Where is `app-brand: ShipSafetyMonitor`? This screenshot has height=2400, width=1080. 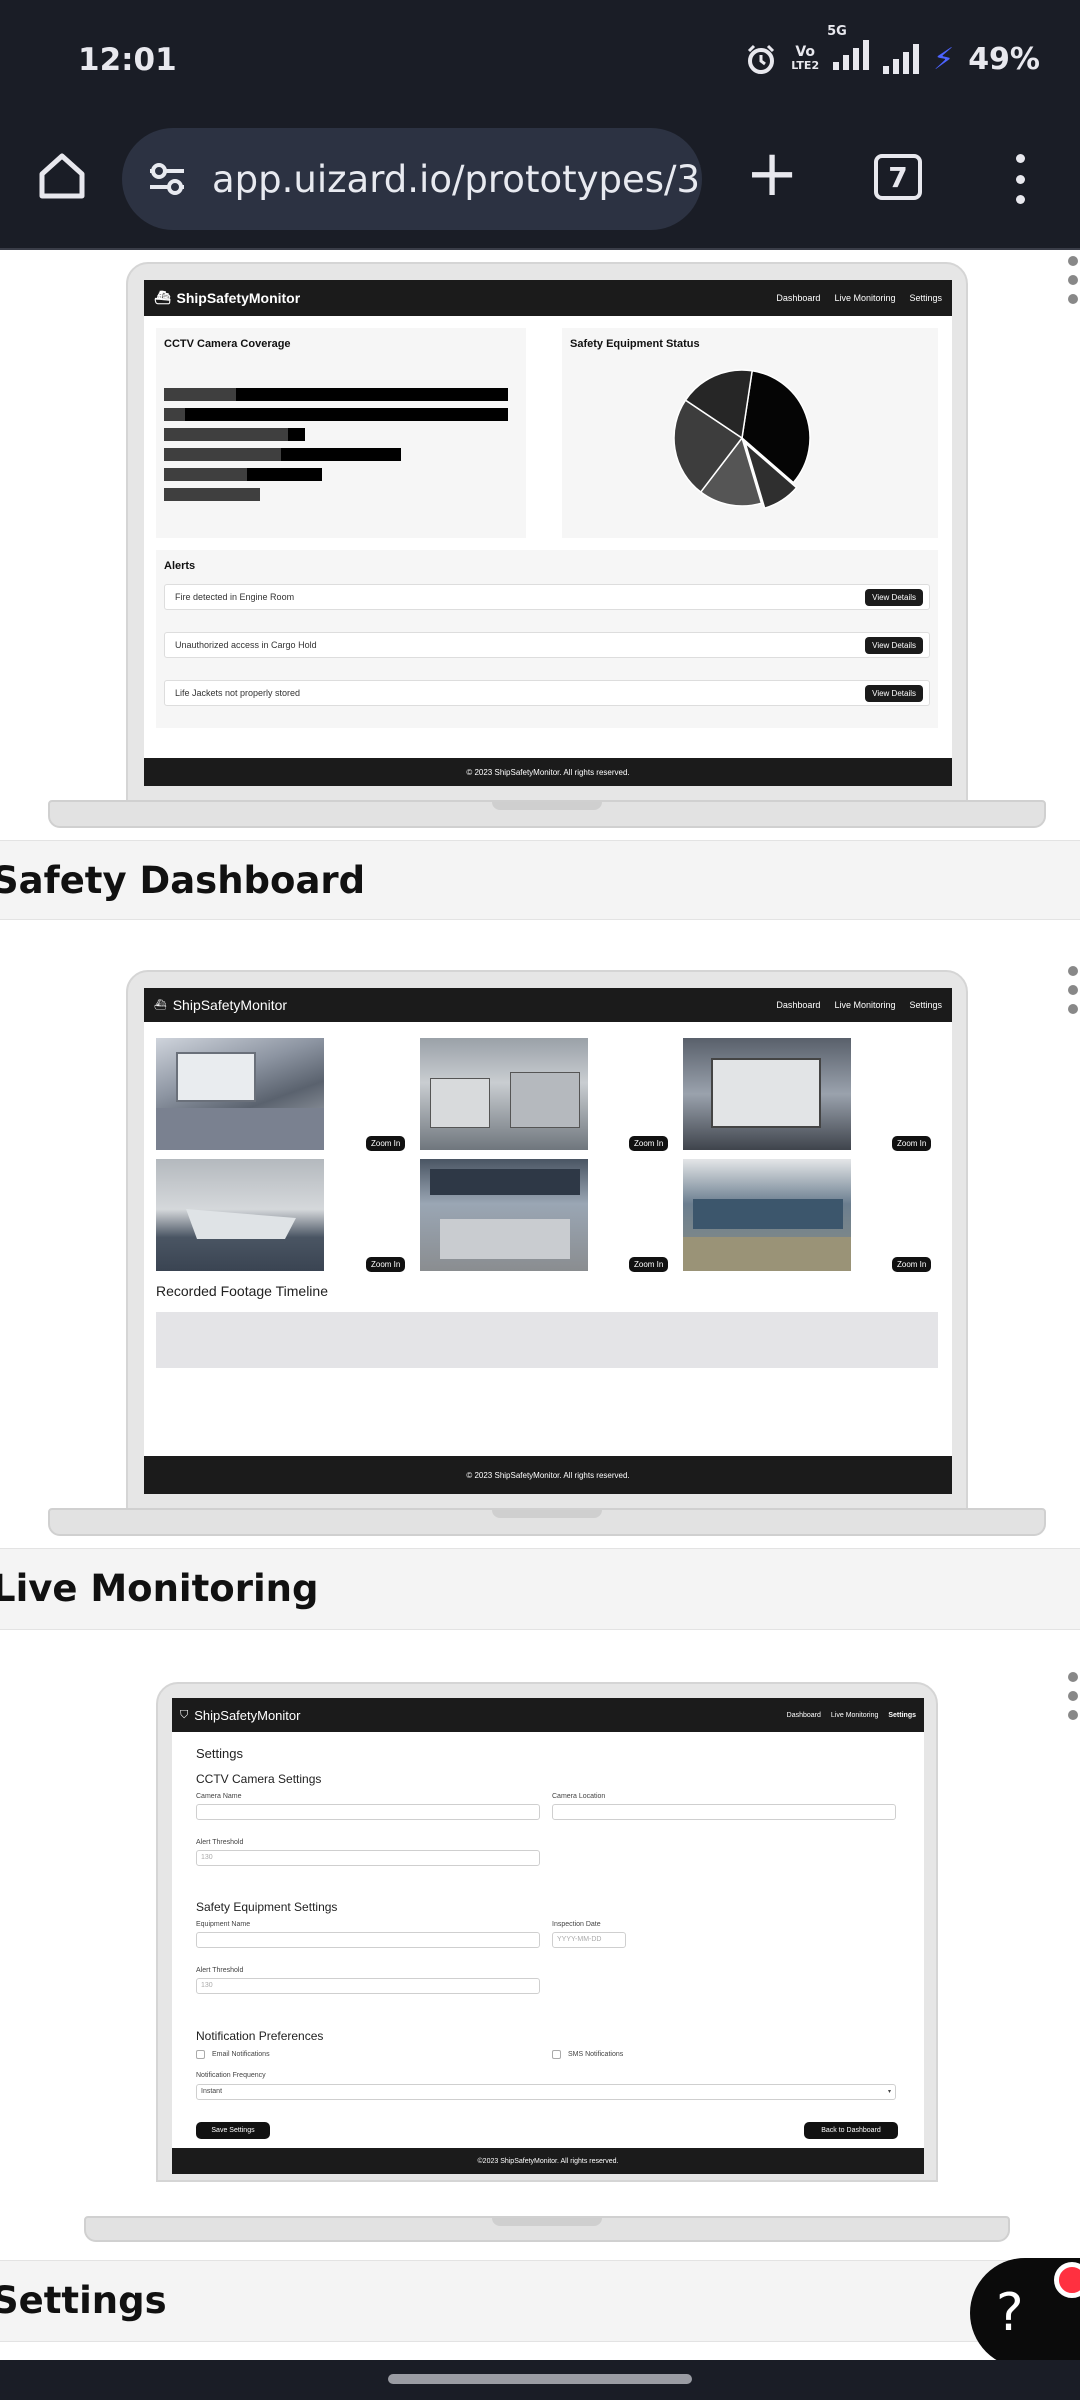 app-brand: ShipSafetyMonitor is located at coordinates (230, 1005).